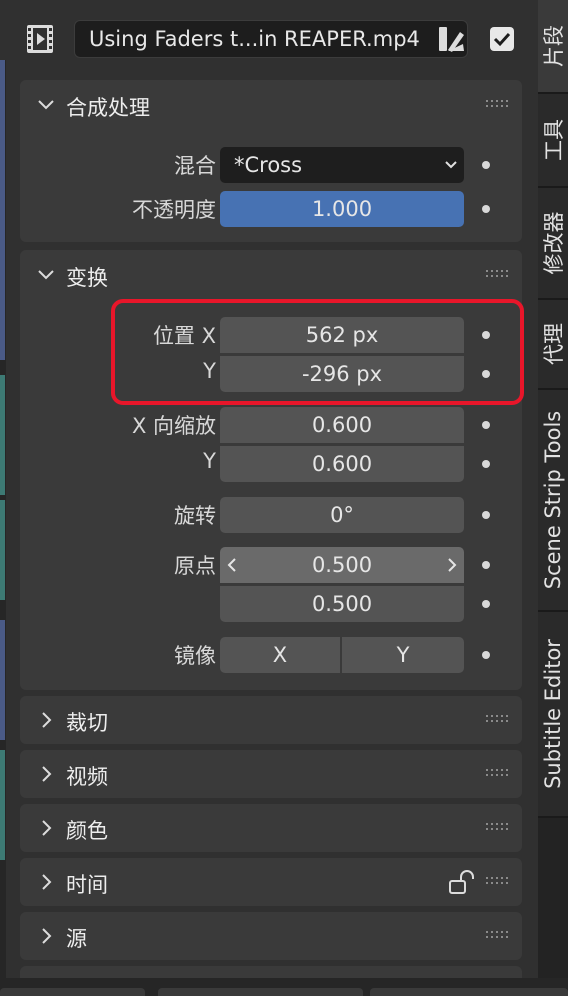 The height and width of the screenshot is (996, 568). I want to click on tab-proxy-label: 代理, so click(554, 344).